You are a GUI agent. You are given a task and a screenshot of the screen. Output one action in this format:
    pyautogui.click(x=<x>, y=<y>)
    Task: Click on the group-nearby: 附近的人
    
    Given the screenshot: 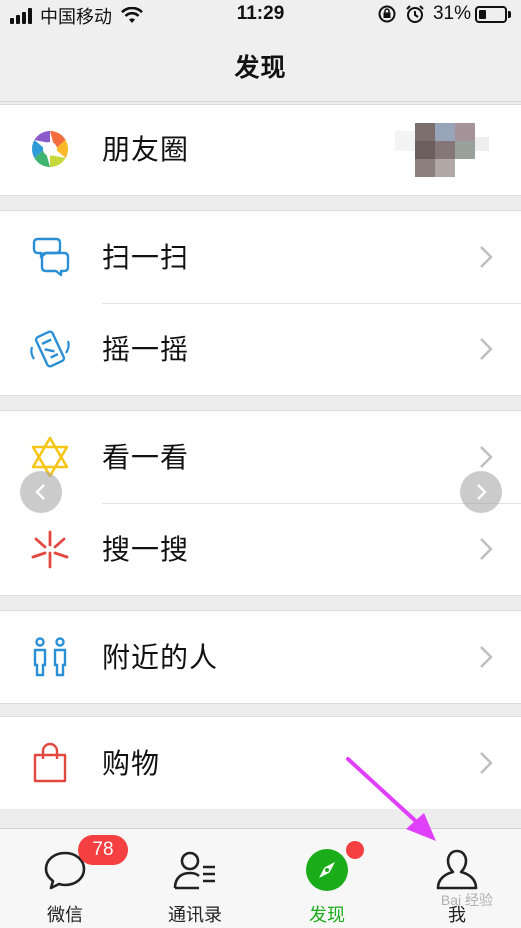 What is the action you would take?
    pyautogui.click(x=260, y=657)
    